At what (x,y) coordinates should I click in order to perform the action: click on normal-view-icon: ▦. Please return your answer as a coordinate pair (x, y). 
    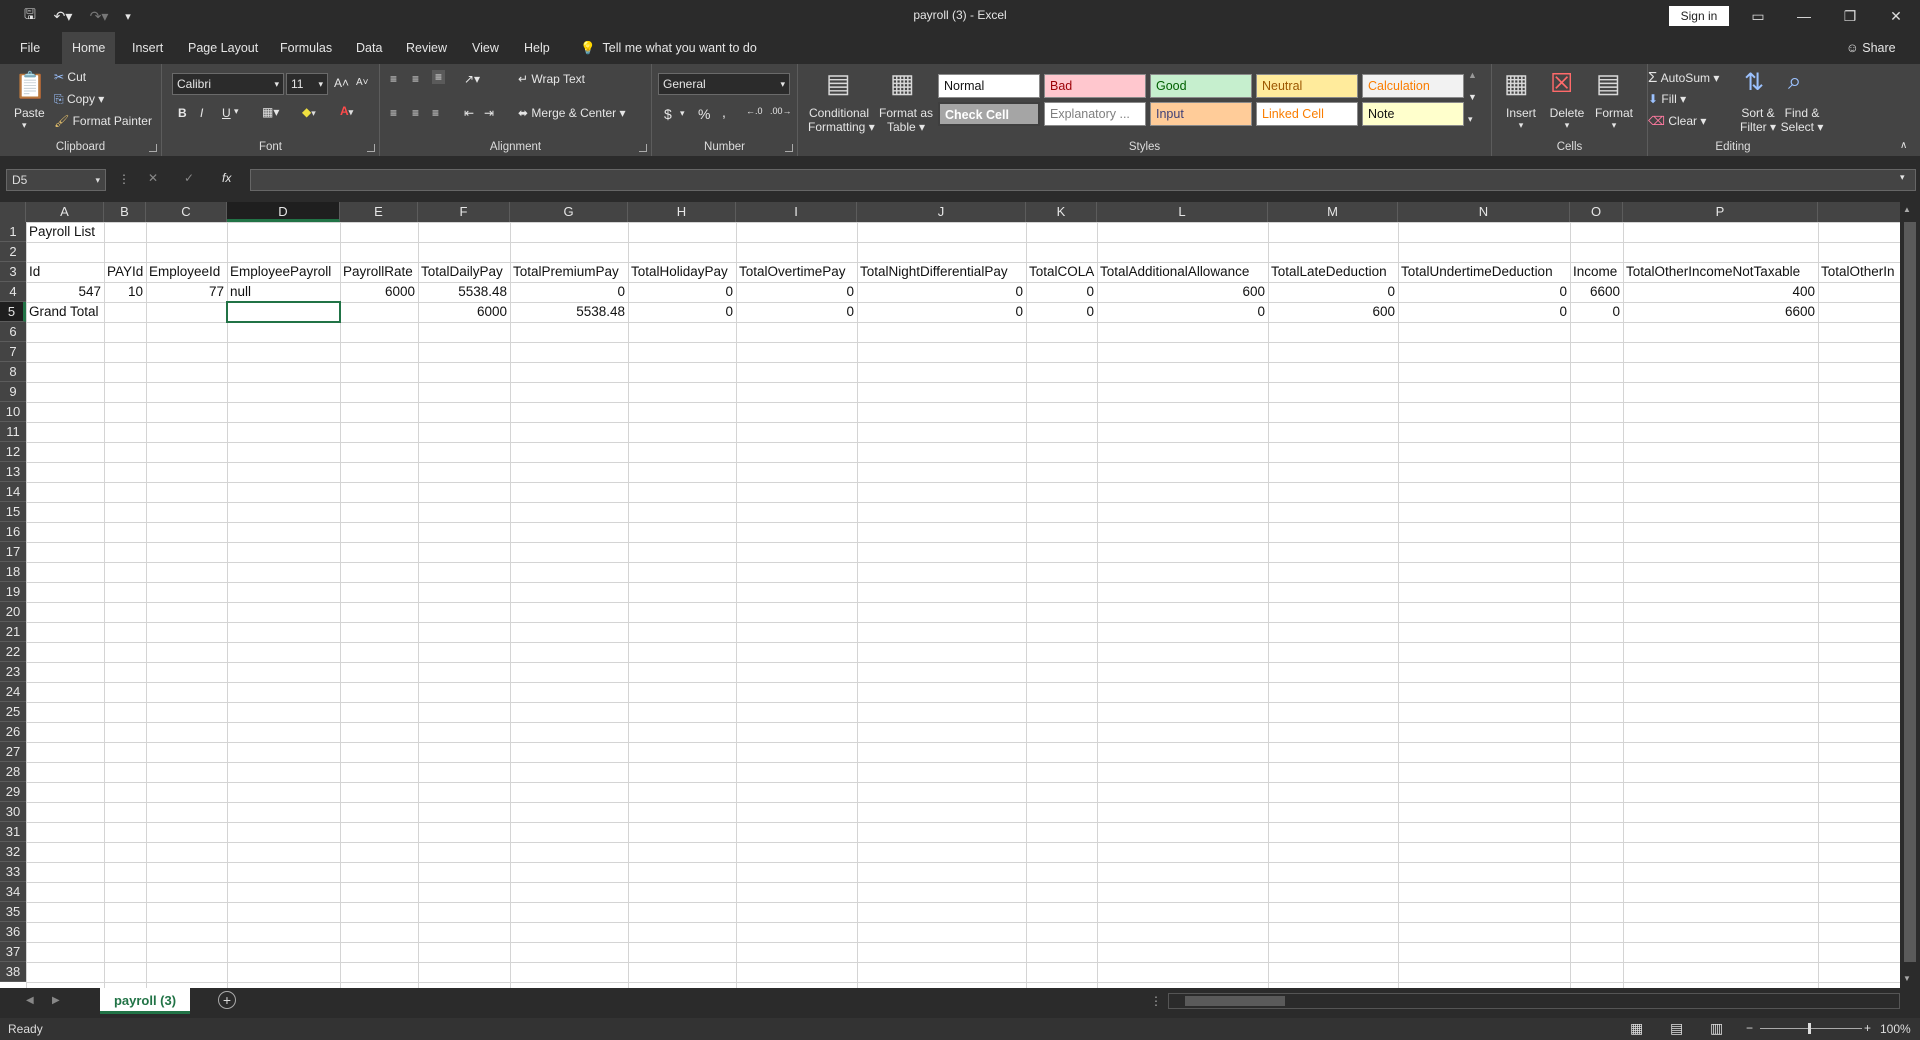
    Looking at the image, I should click on (1636, 1028).